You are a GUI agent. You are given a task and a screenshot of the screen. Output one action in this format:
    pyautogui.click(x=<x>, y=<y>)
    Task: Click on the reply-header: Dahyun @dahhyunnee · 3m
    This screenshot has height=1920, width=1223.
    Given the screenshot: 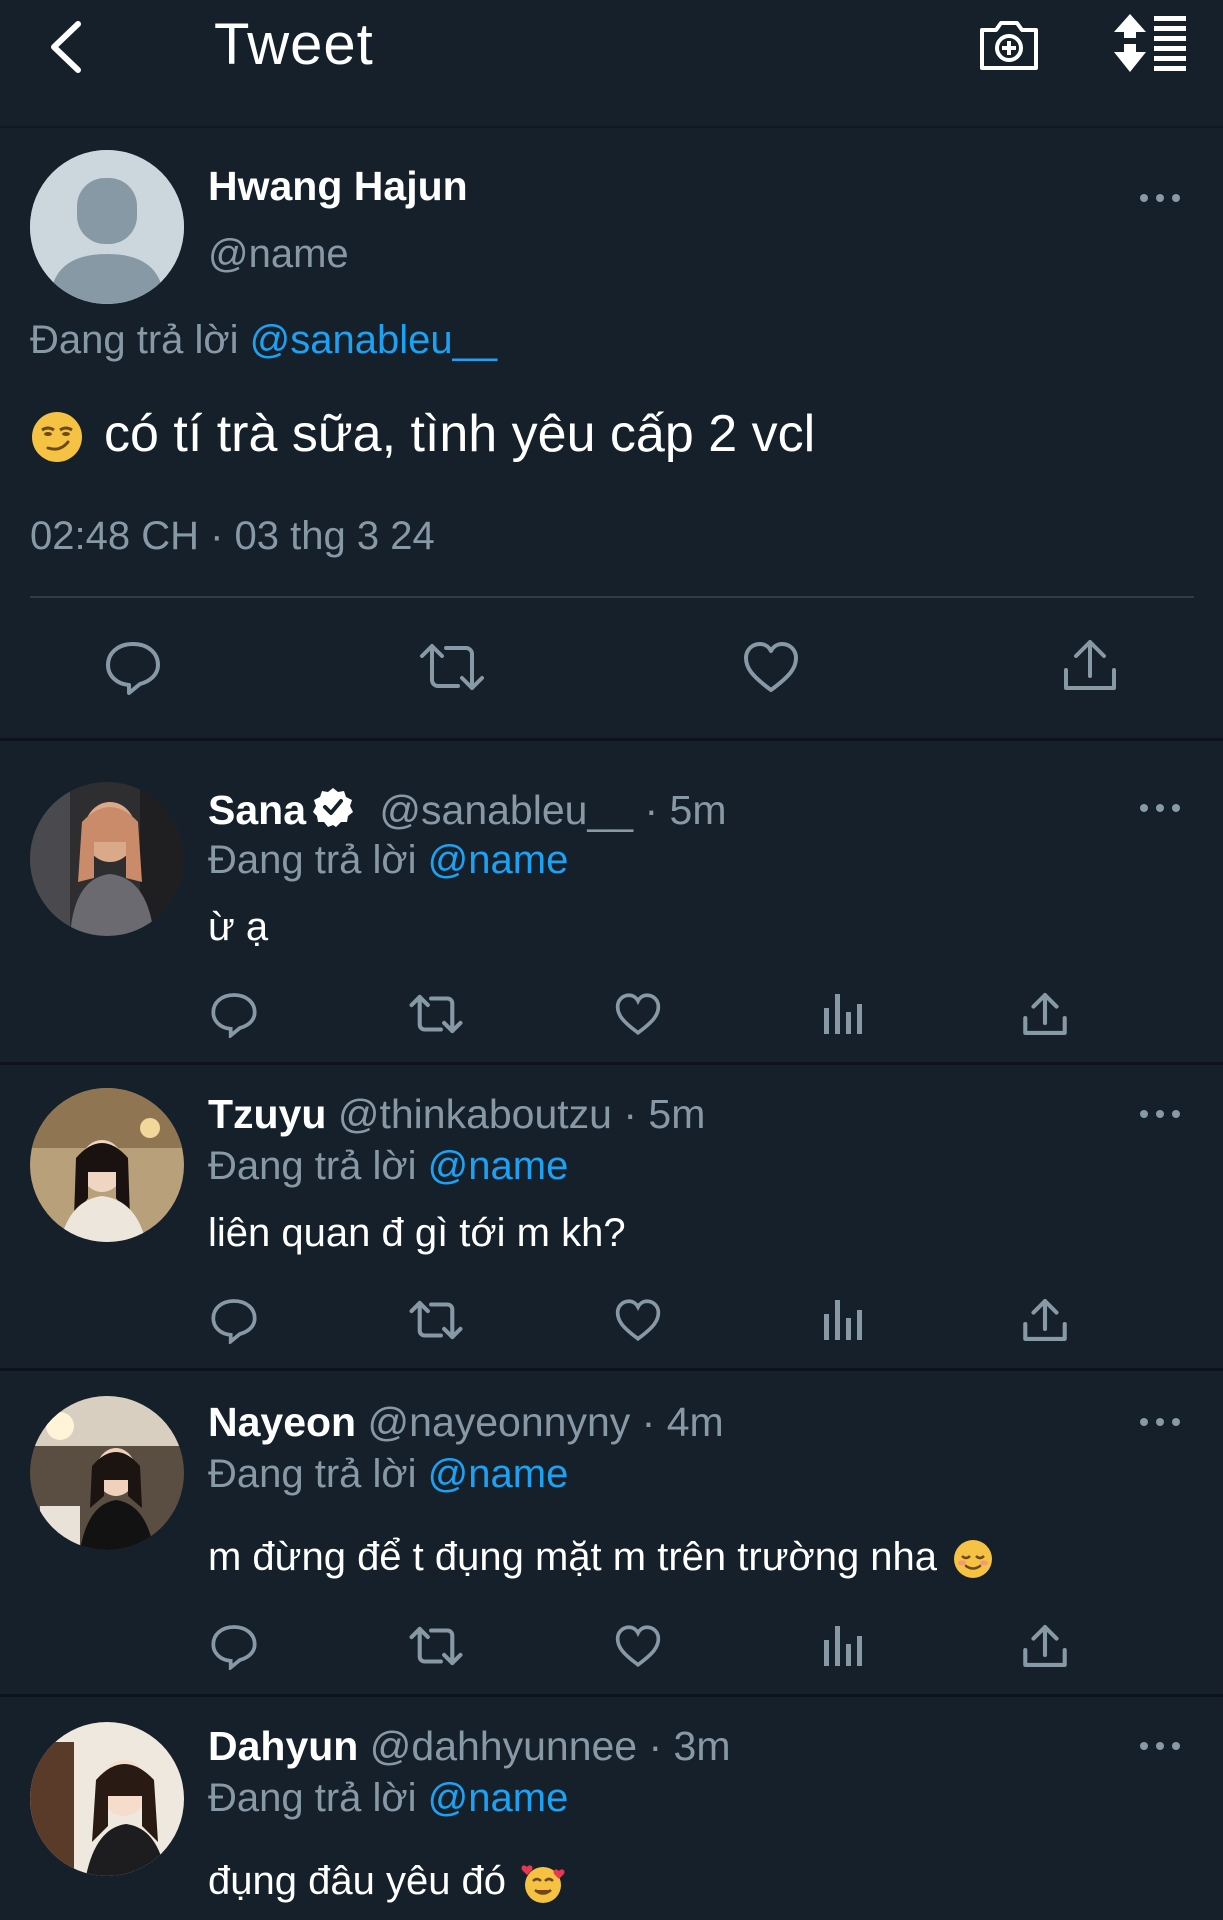 What is the action you would take?
    pyautogui.click(x=469, y=1746)
    